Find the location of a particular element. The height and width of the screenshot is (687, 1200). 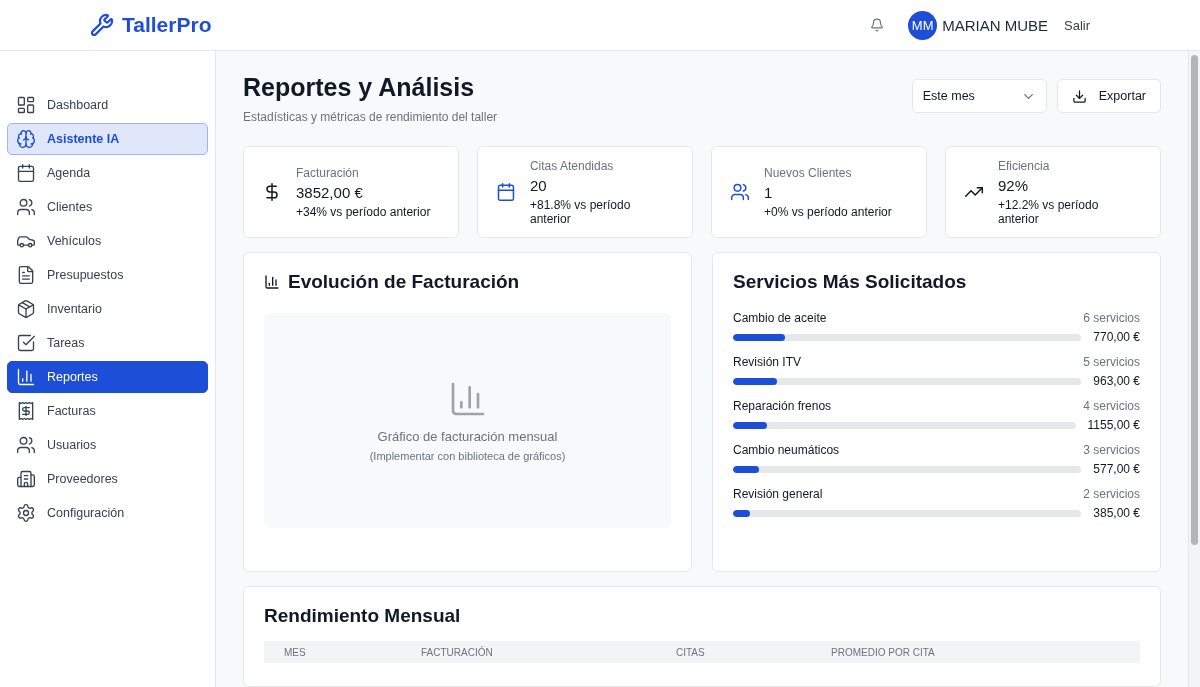

service-count: 6 servicios is located at coordinates (1111, 318).